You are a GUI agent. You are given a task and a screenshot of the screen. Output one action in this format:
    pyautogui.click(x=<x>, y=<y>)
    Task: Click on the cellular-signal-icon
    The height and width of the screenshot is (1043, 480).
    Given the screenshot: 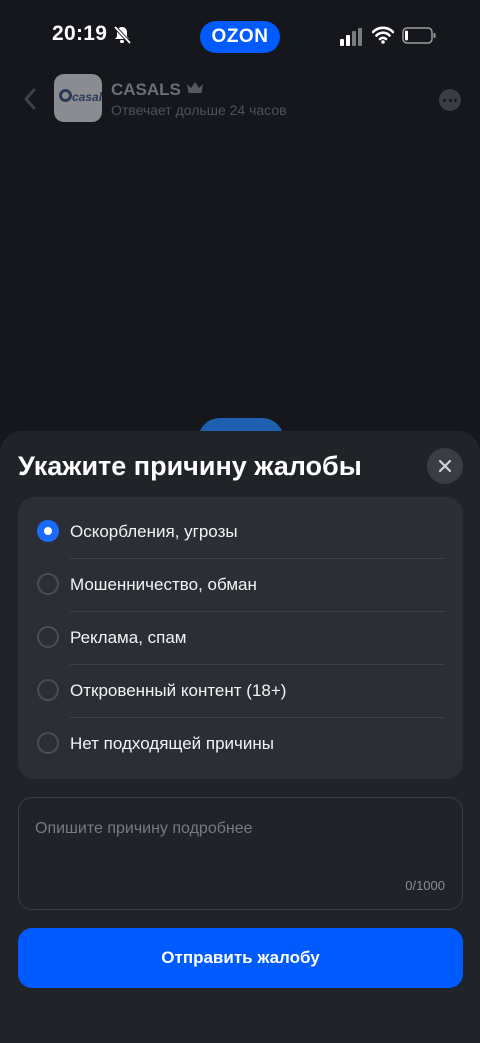 What is the action you would take?
    pyautogui.click(x=351, y=37)
    